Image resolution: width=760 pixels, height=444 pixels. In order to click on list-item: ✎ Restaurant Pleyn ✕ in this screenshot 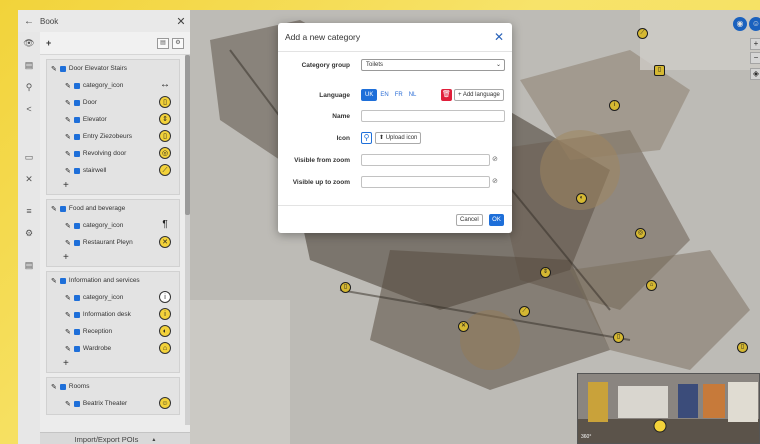, I will do `click(113, 242)`.